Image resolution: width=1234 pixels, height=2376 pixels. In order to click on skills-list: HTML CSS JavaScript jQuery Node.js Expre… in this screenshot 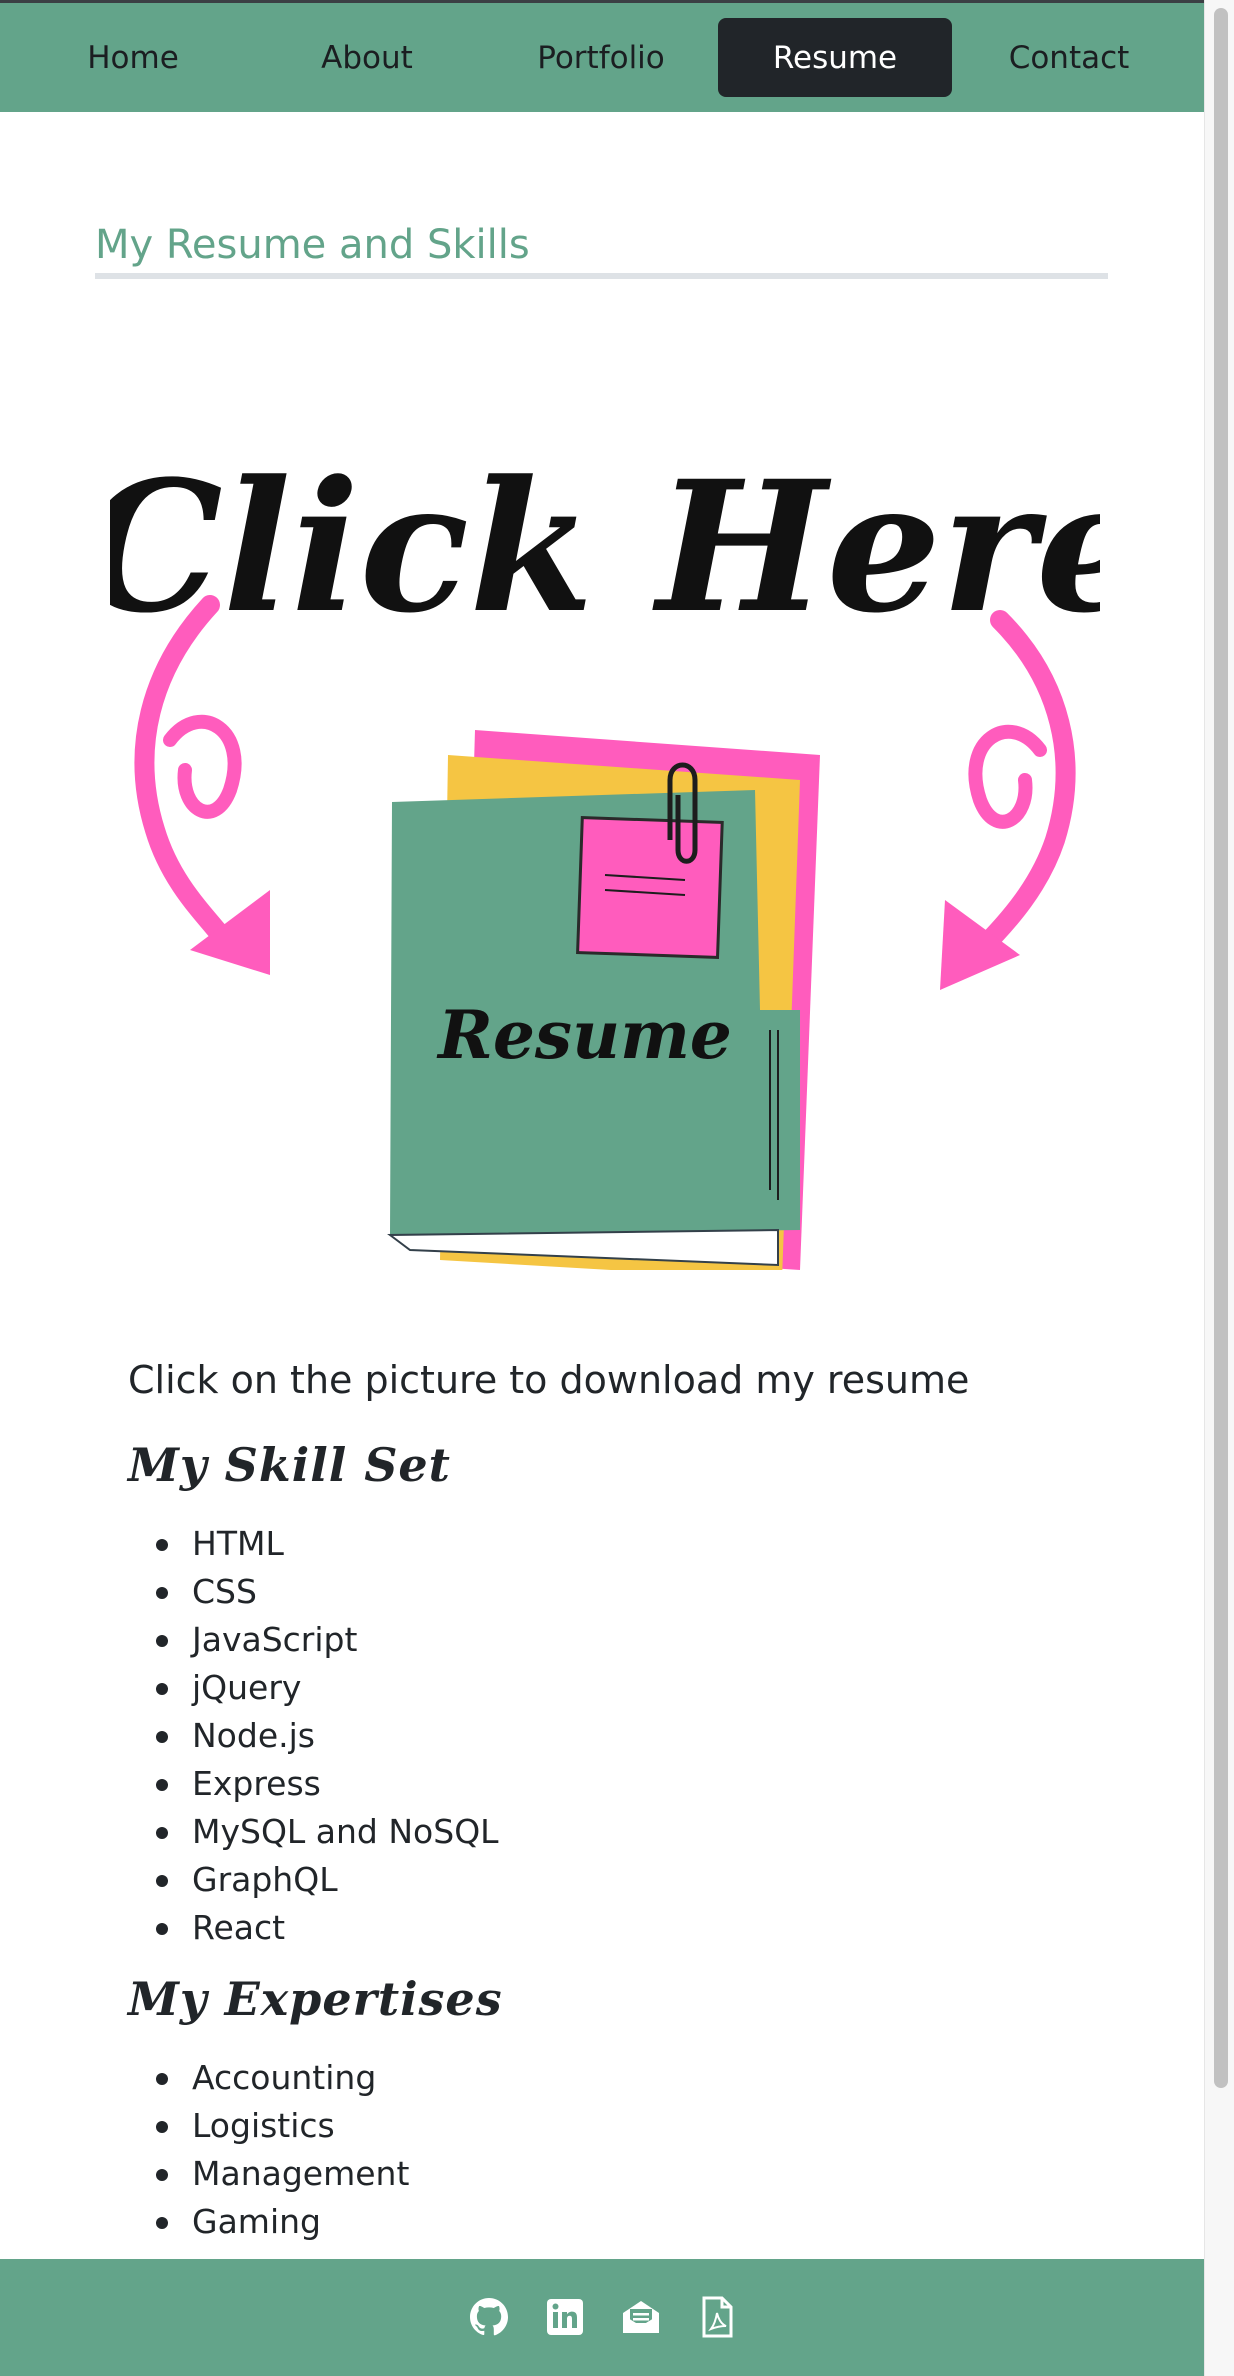, I will do `click(313, 1736)`.